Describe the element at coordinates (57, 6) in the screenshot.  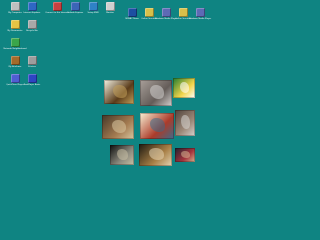
I see `phone-icon` at that location.